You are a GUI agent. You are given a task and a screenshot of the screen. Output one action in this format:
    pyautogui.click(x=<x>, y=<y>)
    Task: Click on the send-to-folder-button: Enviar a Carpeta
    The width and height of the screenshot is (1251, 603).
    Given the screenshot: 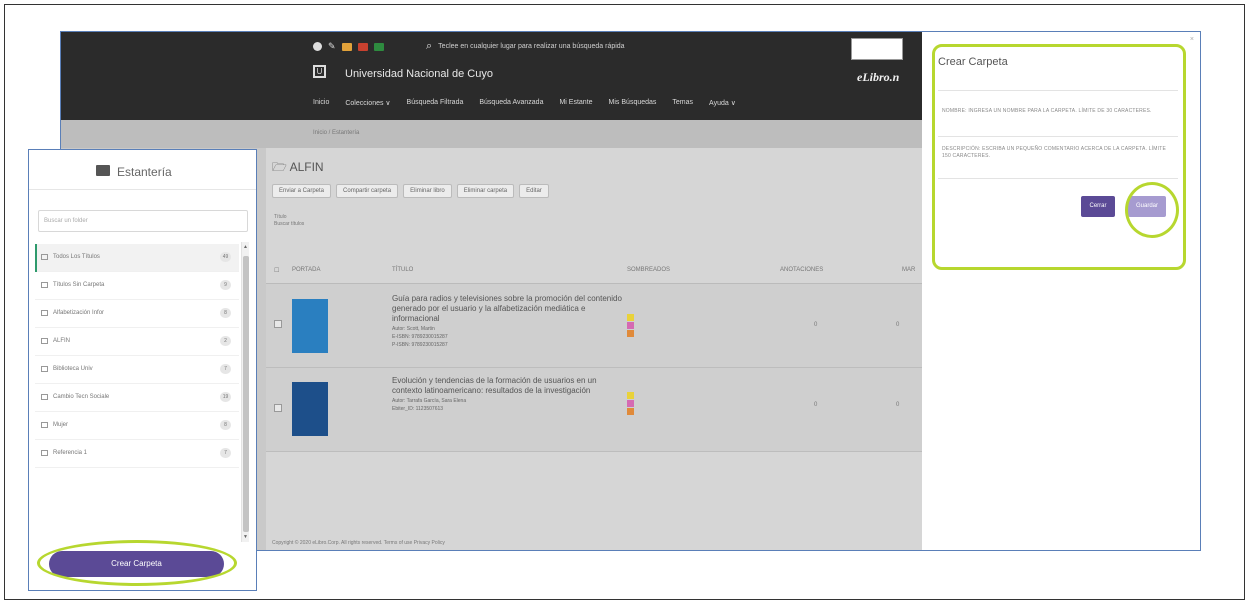 What is the action you would take?
    pyautogui.click(x=302, y=191)
    